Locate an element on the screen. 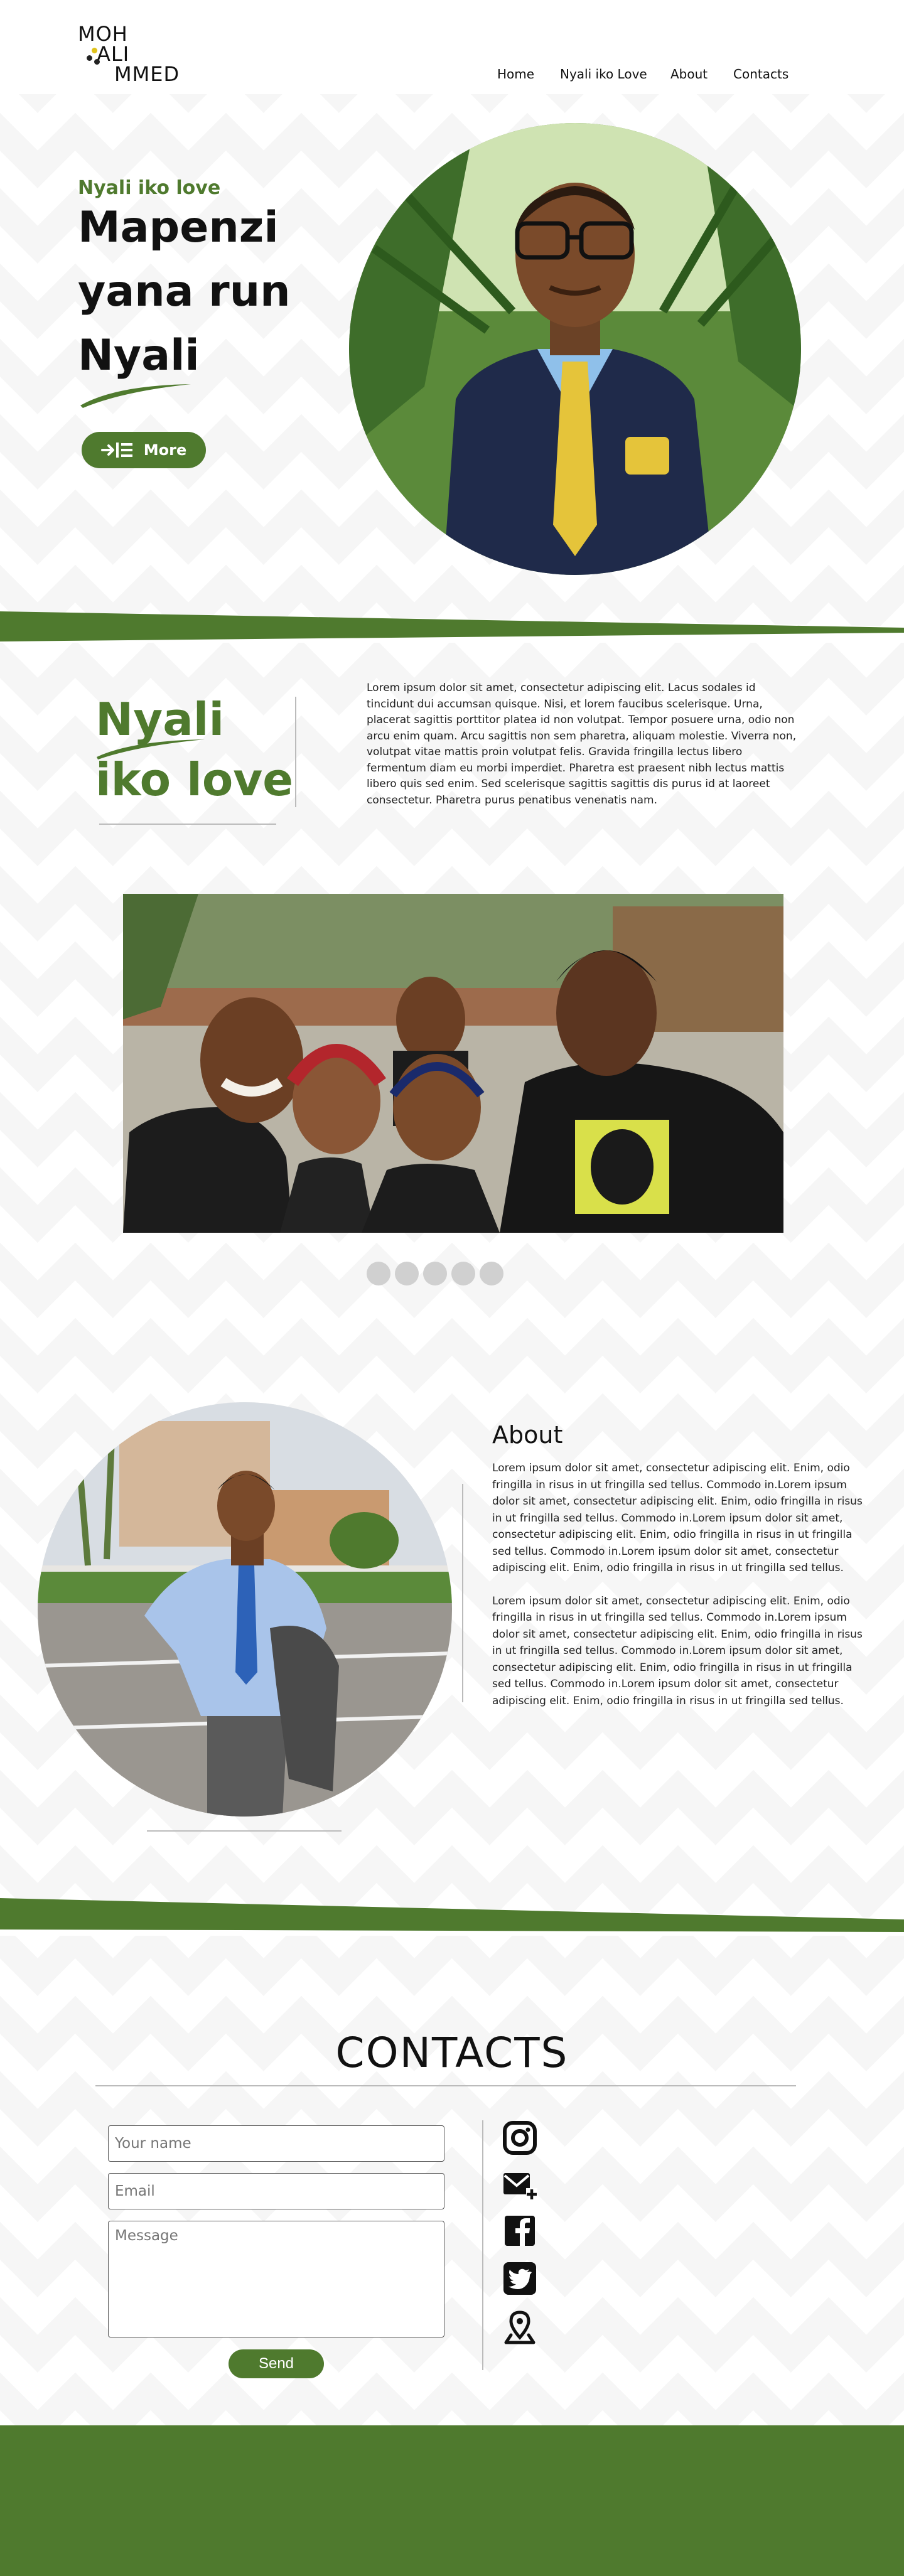 This screenshot has height=2576, width=904. intro-horizontal-divider is located at coordinates (187, 824).